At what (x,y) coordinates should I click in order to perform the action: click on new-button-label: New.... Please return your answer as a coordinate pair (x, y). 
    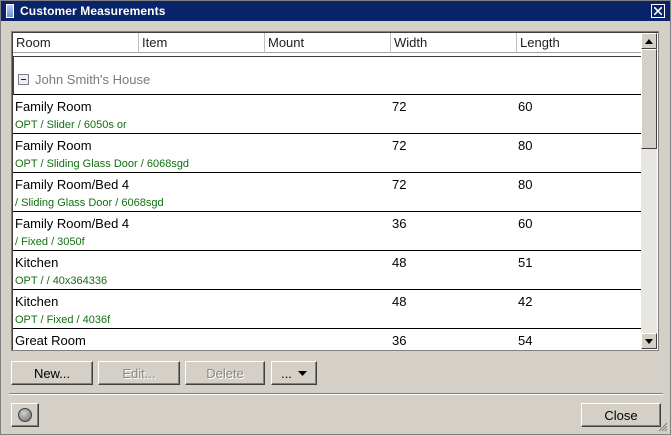
    Looking at the image, I should click on (52, 373).